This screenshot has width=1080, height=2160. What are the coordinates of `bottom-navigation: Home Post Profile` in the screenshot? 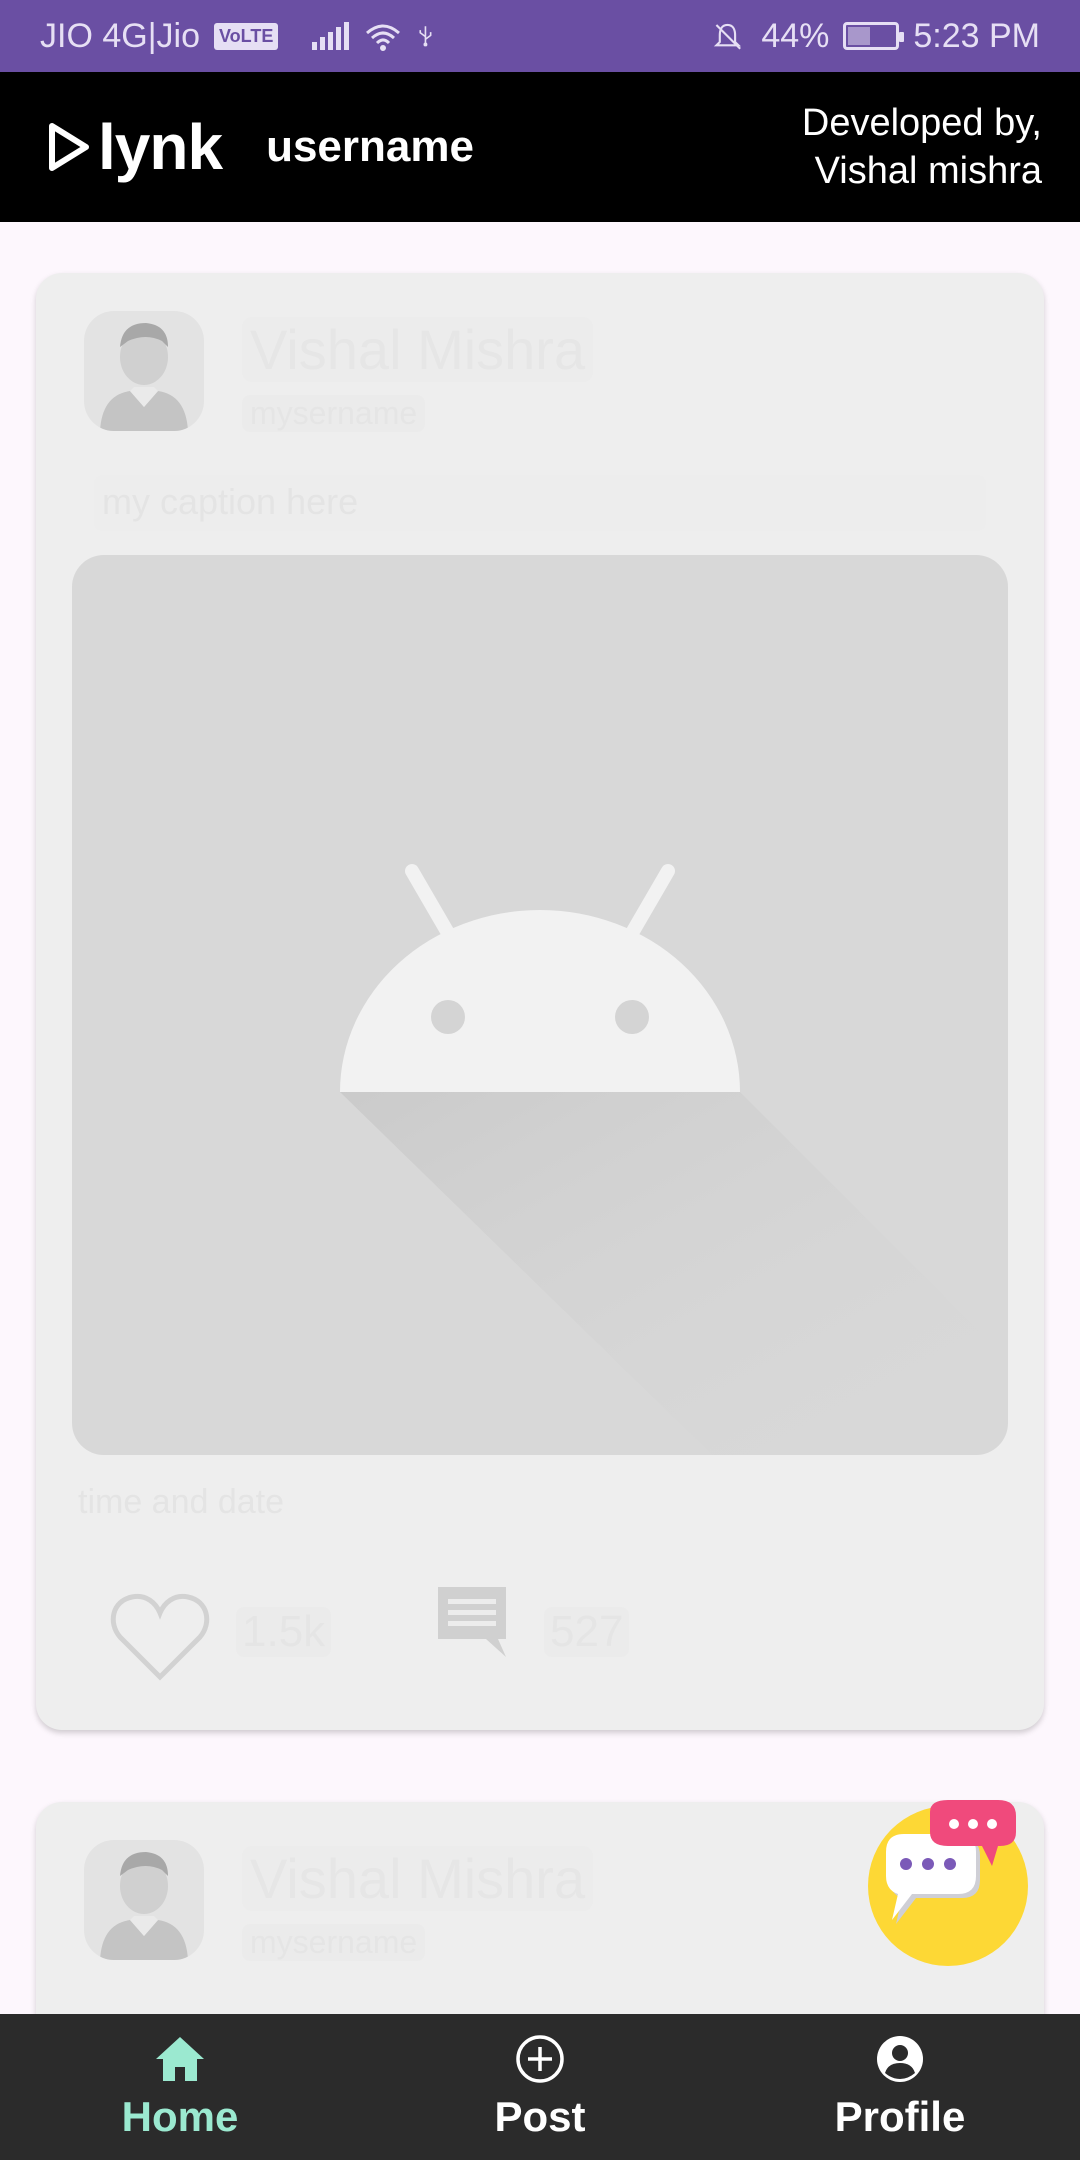 It's located at (540, 2087).